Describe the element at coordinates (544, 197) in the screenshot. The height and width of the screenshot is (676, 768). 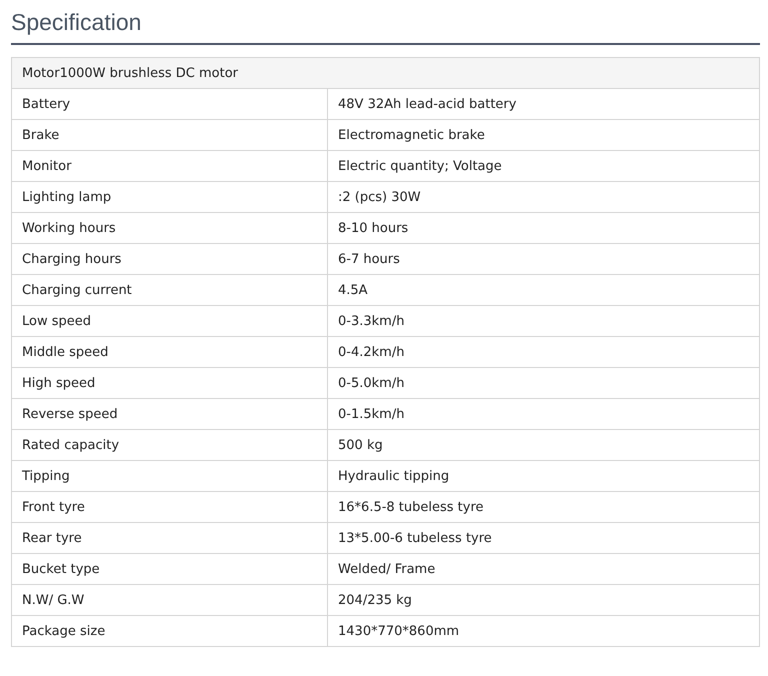
I see `table-cell: :2 (pcs) 30W` at that location.